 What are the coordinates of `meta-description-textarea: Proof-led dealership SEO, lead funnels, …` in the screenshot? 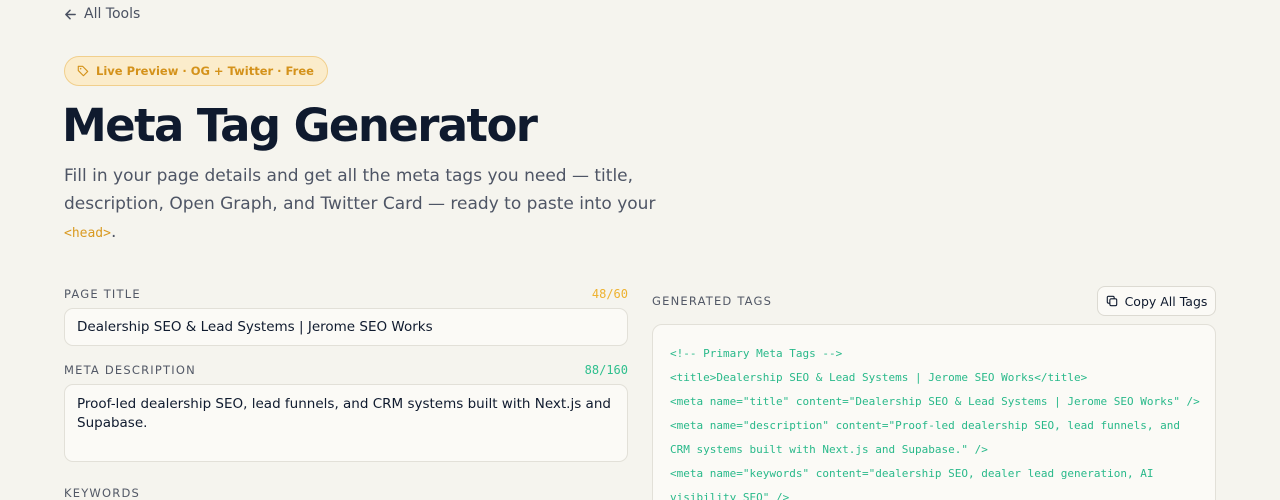 It's located at (346, 423).